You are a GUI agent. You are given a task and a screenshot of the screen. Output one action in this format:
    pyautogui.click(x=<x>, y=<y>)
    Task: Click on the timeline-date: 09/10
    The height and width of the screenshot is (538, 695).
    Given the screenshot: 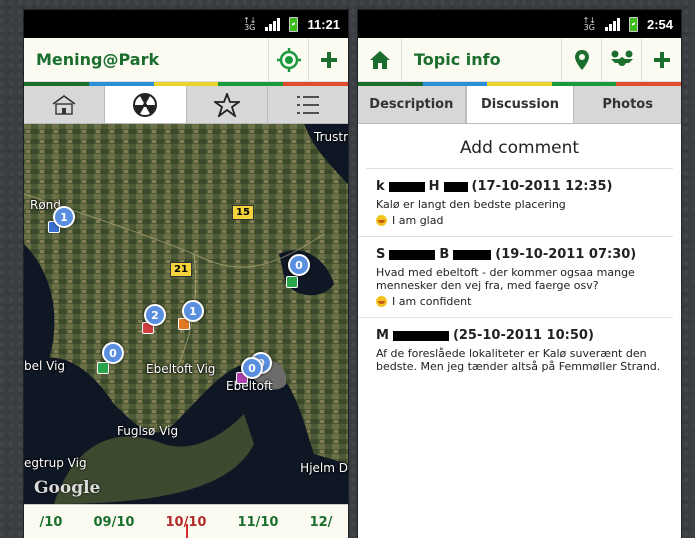 What is the action you would take?
    pyautogui.click(x=113, y=522)
    